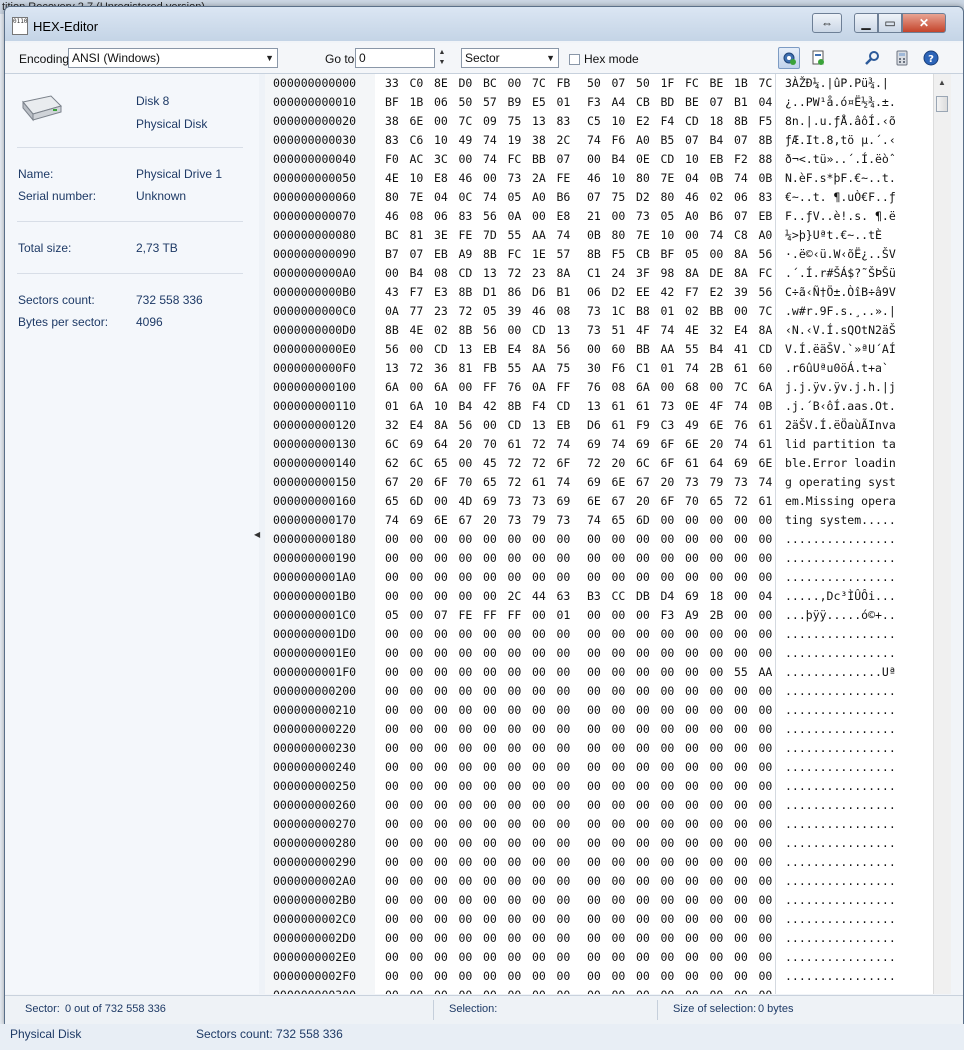  Describe the element at coordinates (441, 159) in the screenshot. I see `hex-byte: 3C` at that location.